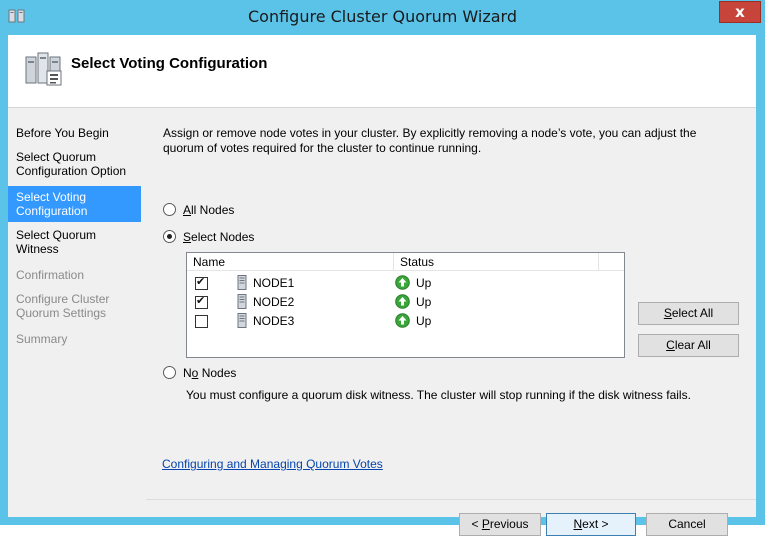 The width and height of the screenshot is (765, 536). I want to click on table-row: NODE3 Up, so click(405, 321).